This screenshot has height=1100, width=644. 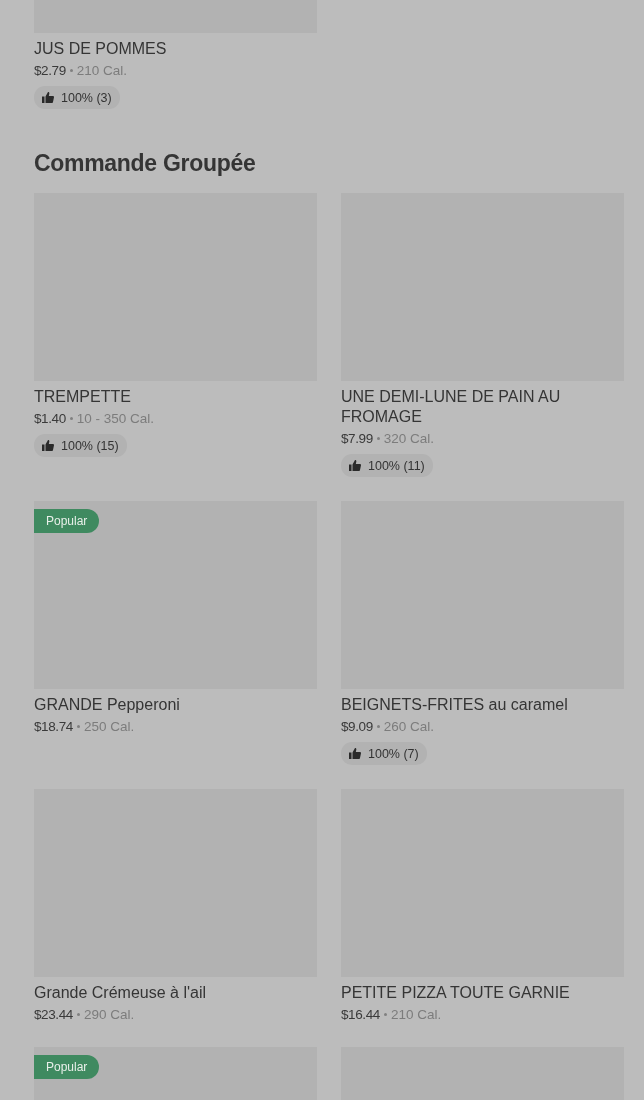 What do you see at coordinates (360, 1014) in the screenshot?
I see `item-price: $16.44` at bounding box center [360, 1014].